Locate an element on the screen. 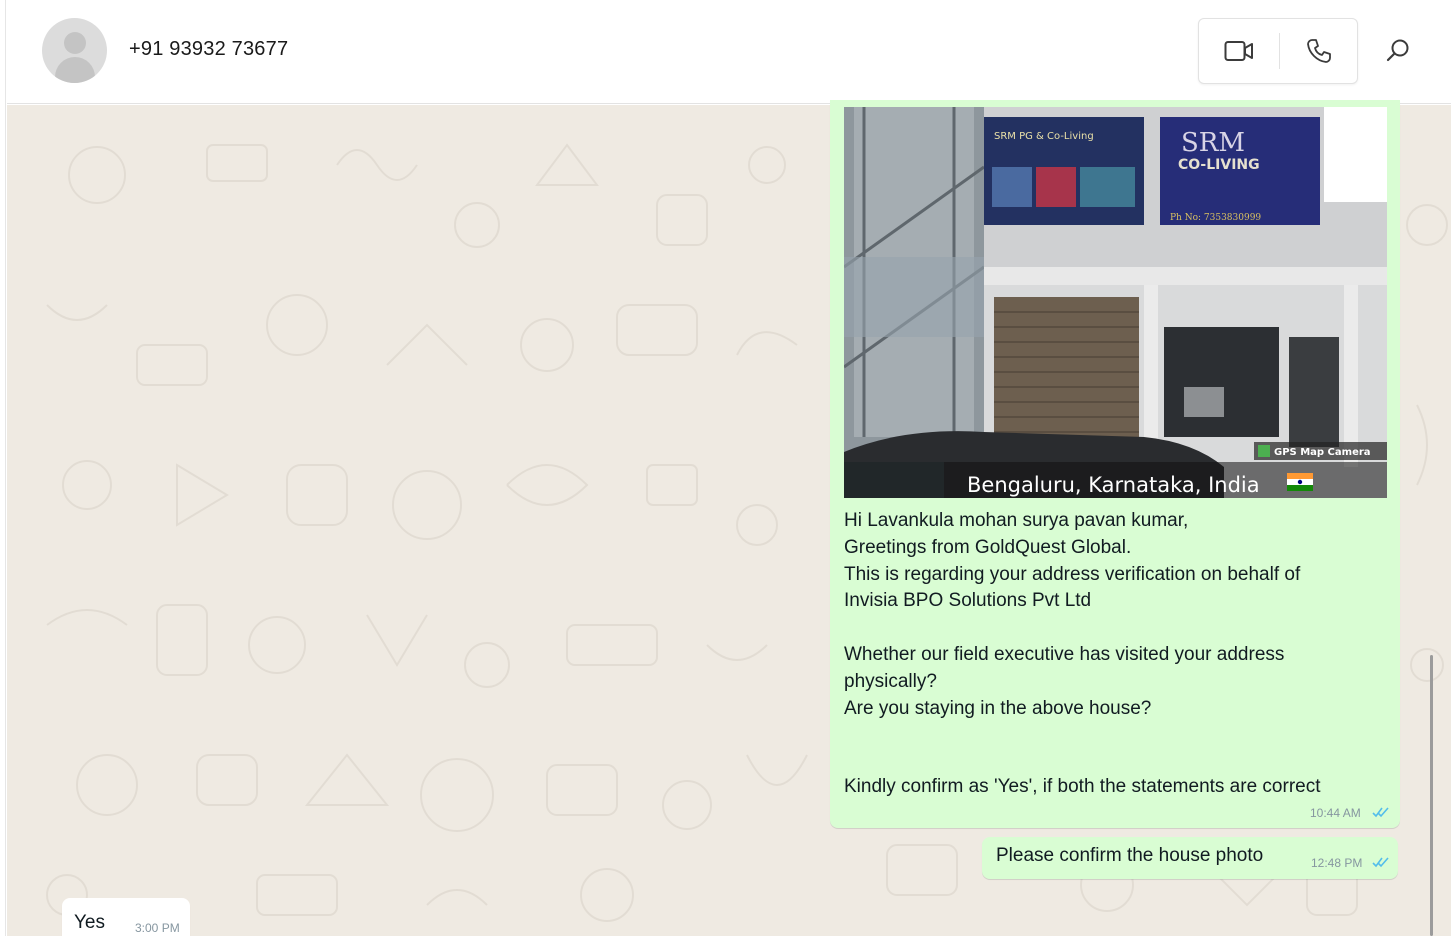 This screenshot has width=1451, height=936. message-2-time: 12:48 PM is located at coordinates (1337, 863).